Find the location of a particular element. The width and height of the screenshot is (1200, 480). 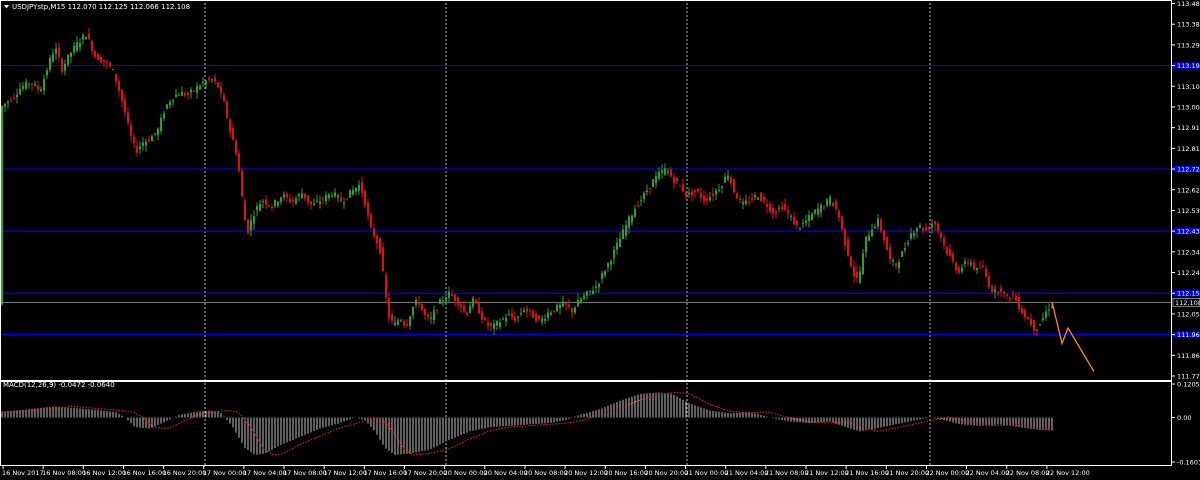

macd-tick-label: 0.1205 is located at coordinates (1188, 385).